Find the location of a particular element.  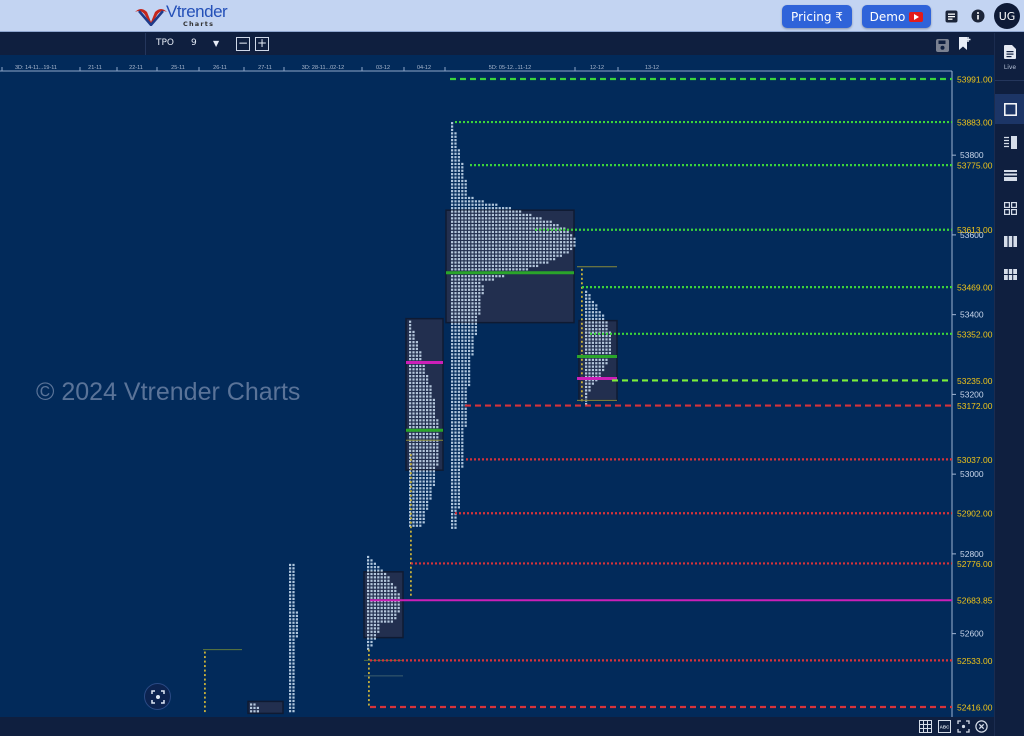

live-notes-button is located at coordinates (1009, 52).